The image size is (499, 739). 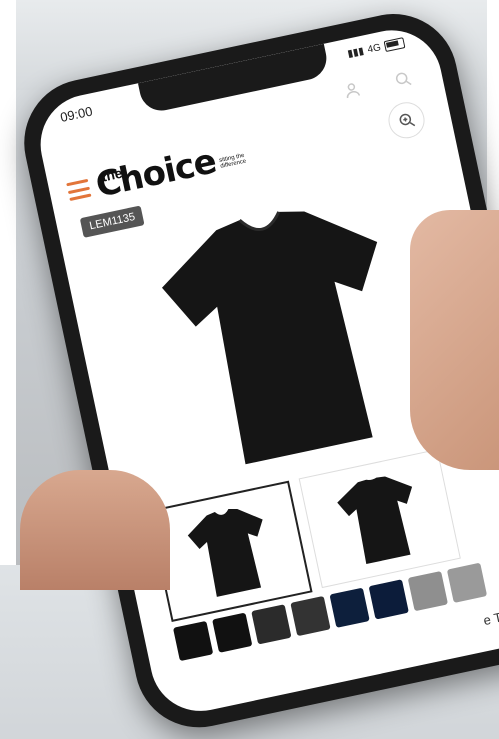 What do you see at coordinates (403, 79) in the screenshot?
I see `search-icon` at bounding box center [403, 79].